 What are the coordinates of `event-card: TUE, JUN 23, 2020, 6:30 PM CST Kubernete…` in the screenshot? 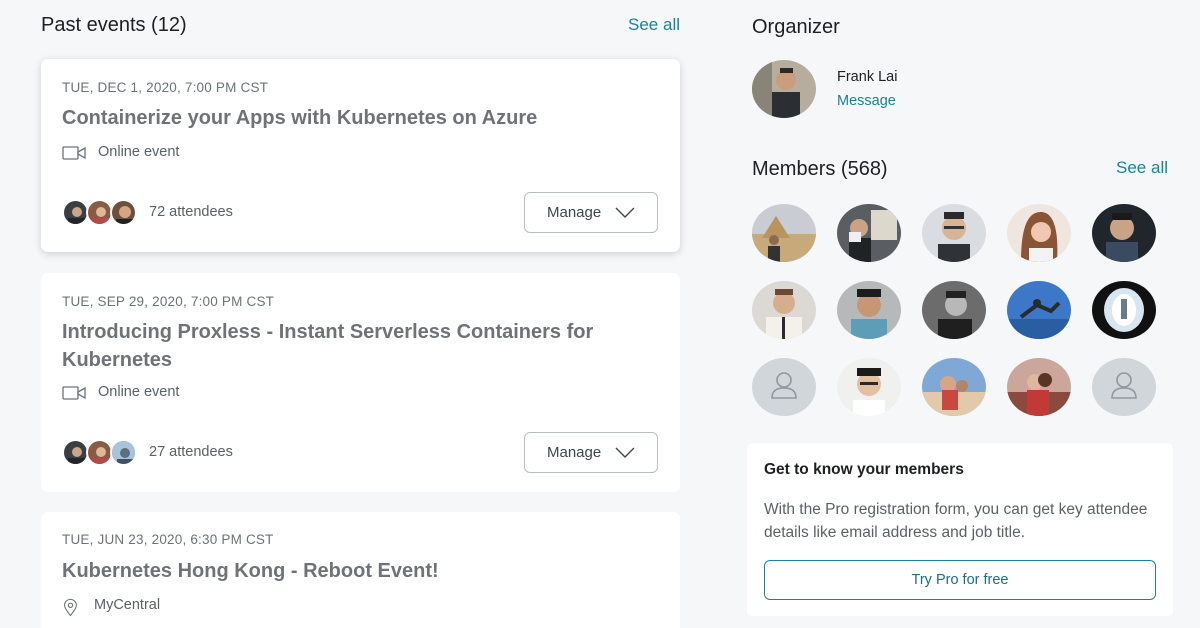 It's located at (360, 570).